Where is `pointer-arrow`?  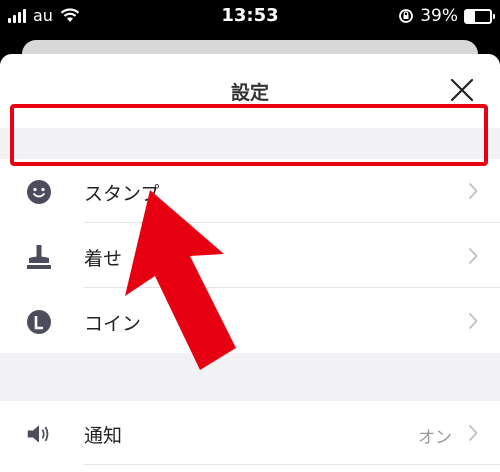 pointer-arrow is located at coordinates (180, 280).